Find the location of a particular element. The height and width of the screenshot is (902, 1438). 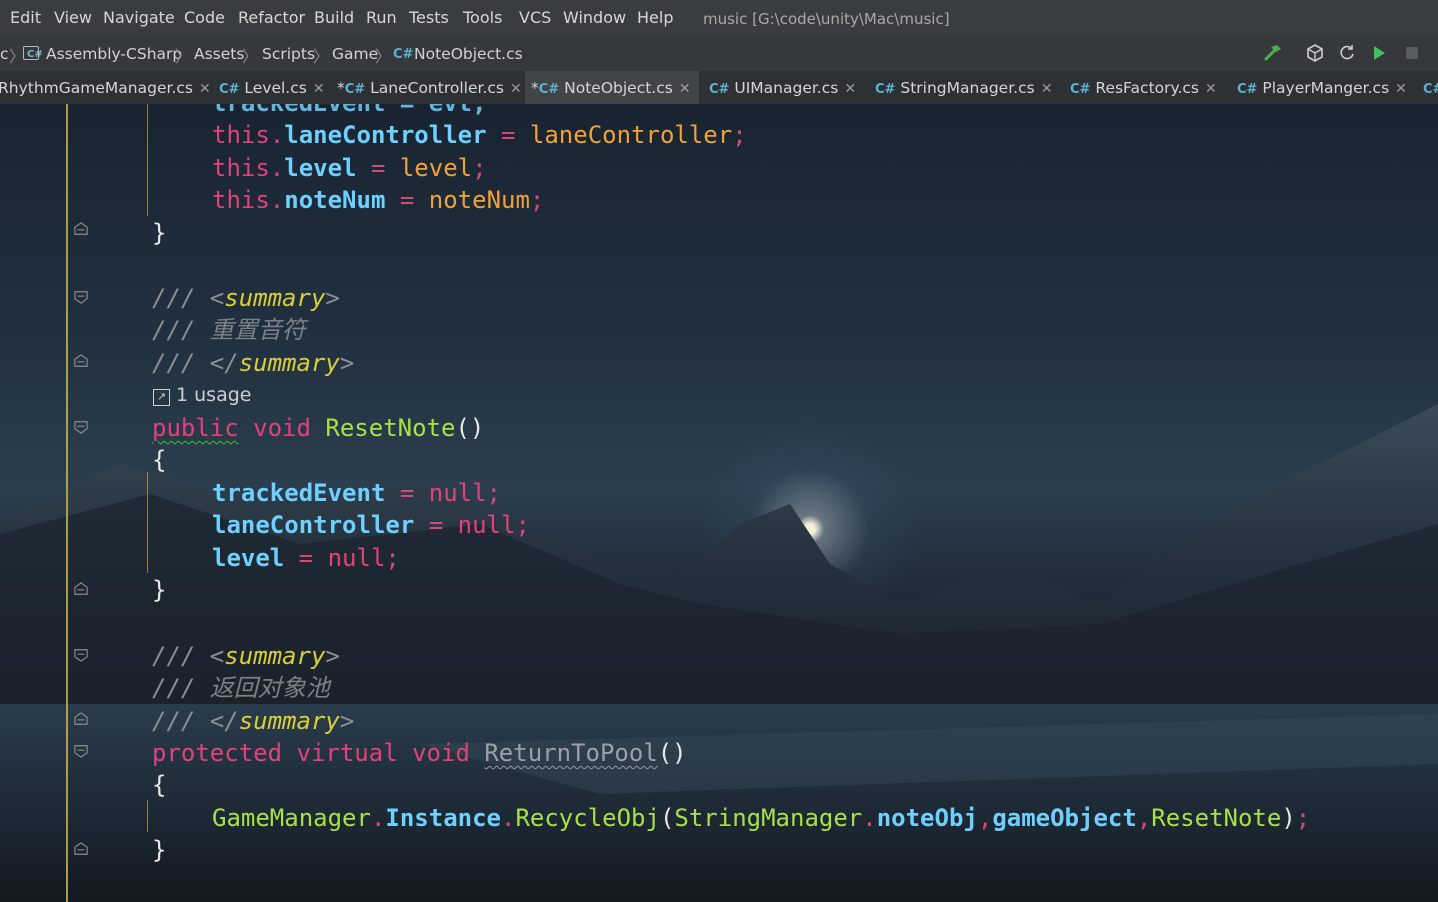

tab-label: PlayerManger.cs is located at coordinates (1326, 88).